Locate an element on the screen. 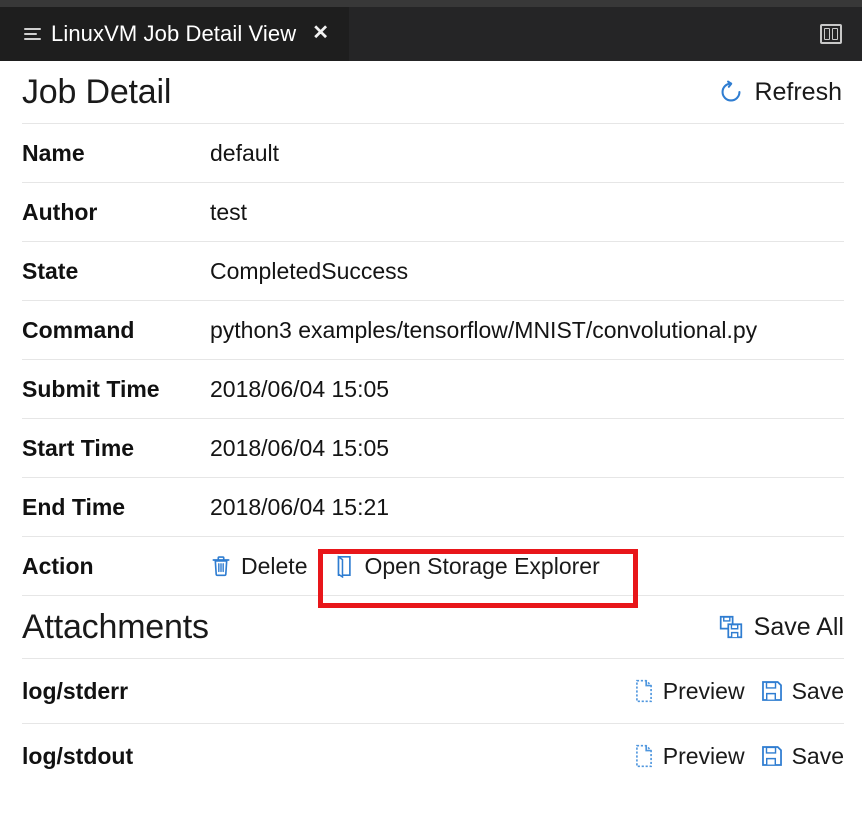 This screenshot has width=862, height=830. table-row-action: Action Delete Open Storage Explorer is located at coordinates (433, 566).